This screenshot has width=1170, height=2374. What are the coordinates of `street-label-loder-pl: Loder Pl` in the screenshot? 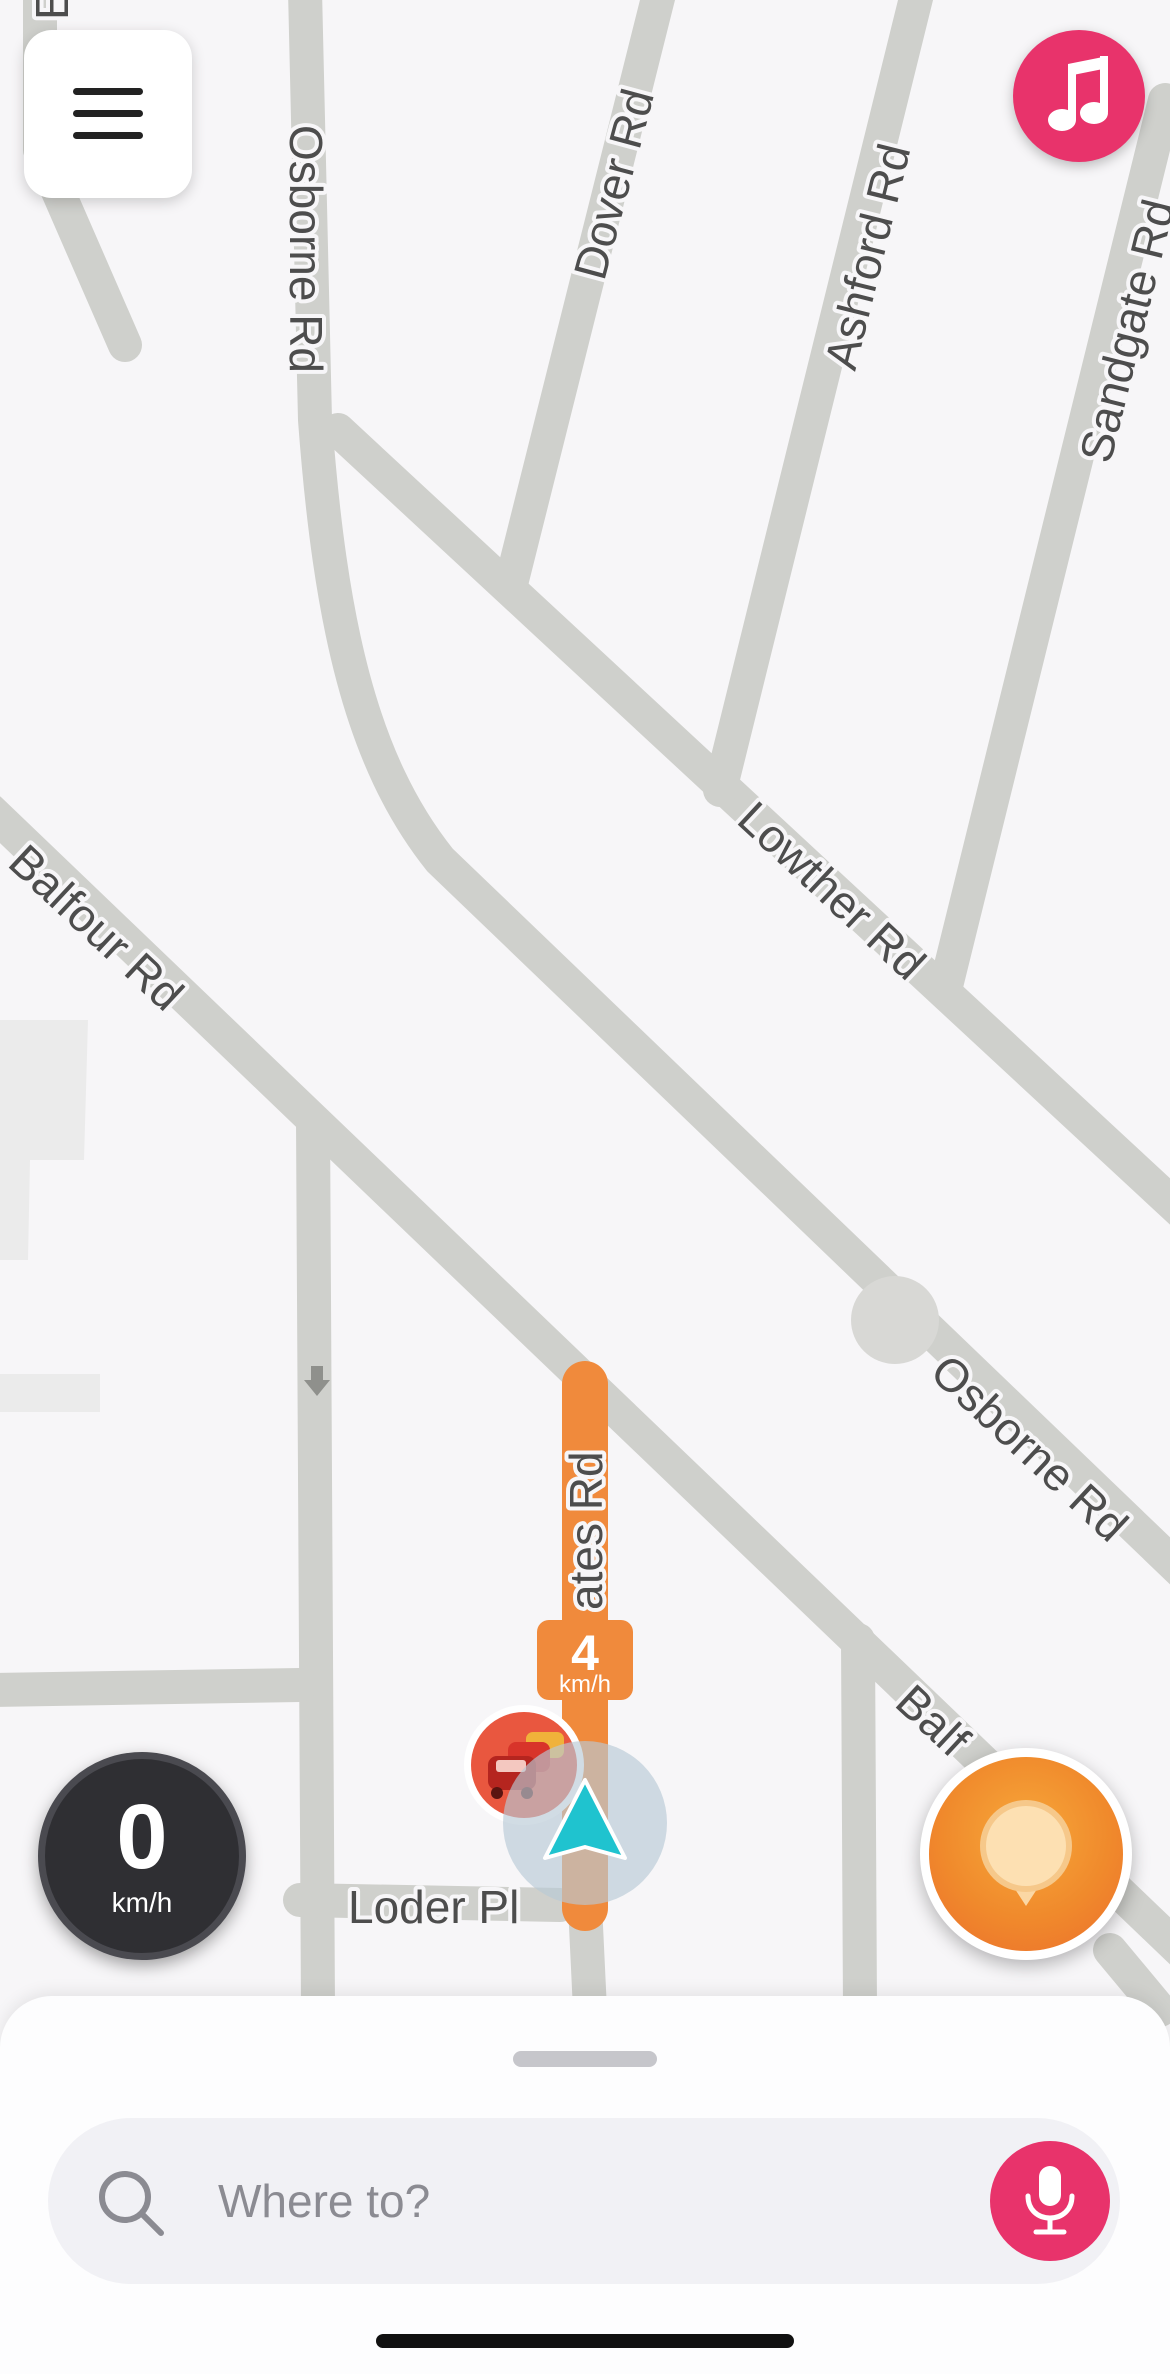 It's located at (433, 1907).